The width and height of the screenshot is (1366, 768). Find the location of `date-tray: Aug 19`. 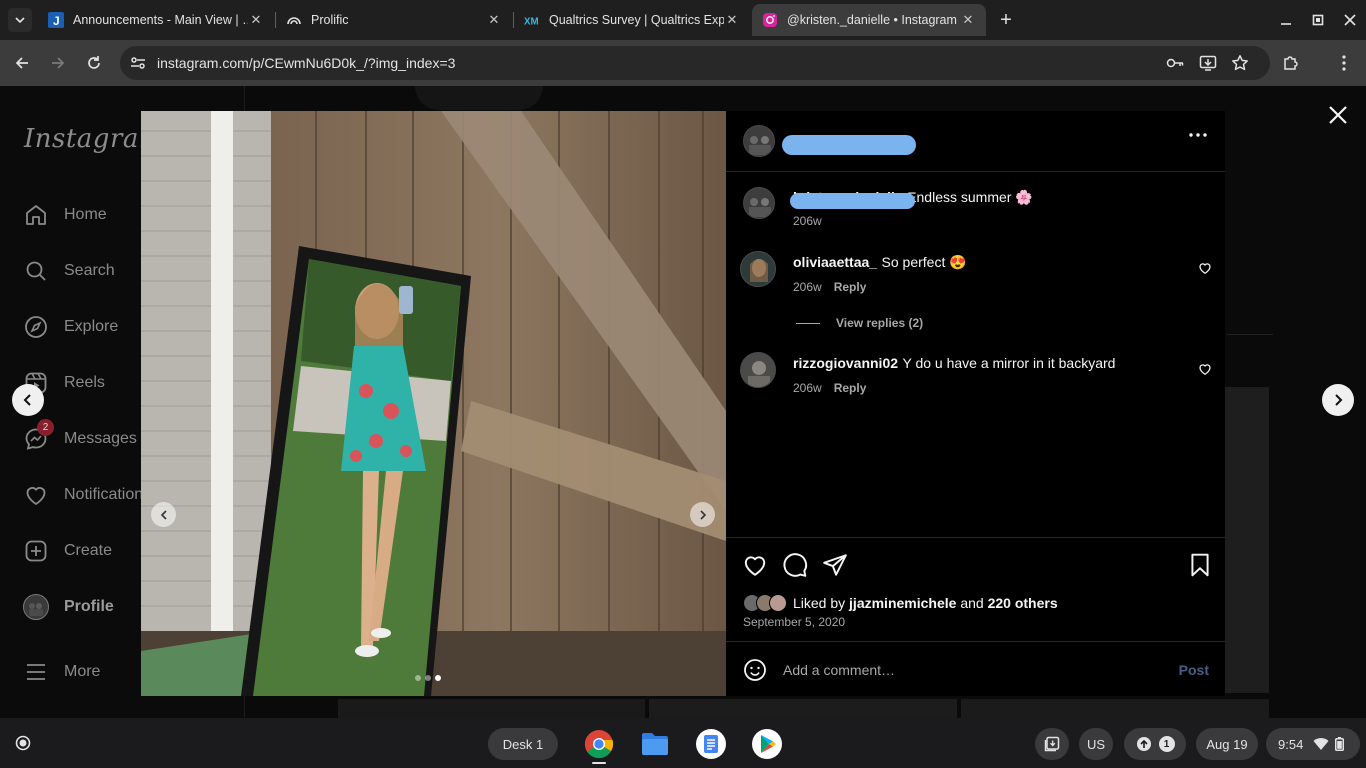

date-tray: Aug 19 is located at coordinates (1227, 744).